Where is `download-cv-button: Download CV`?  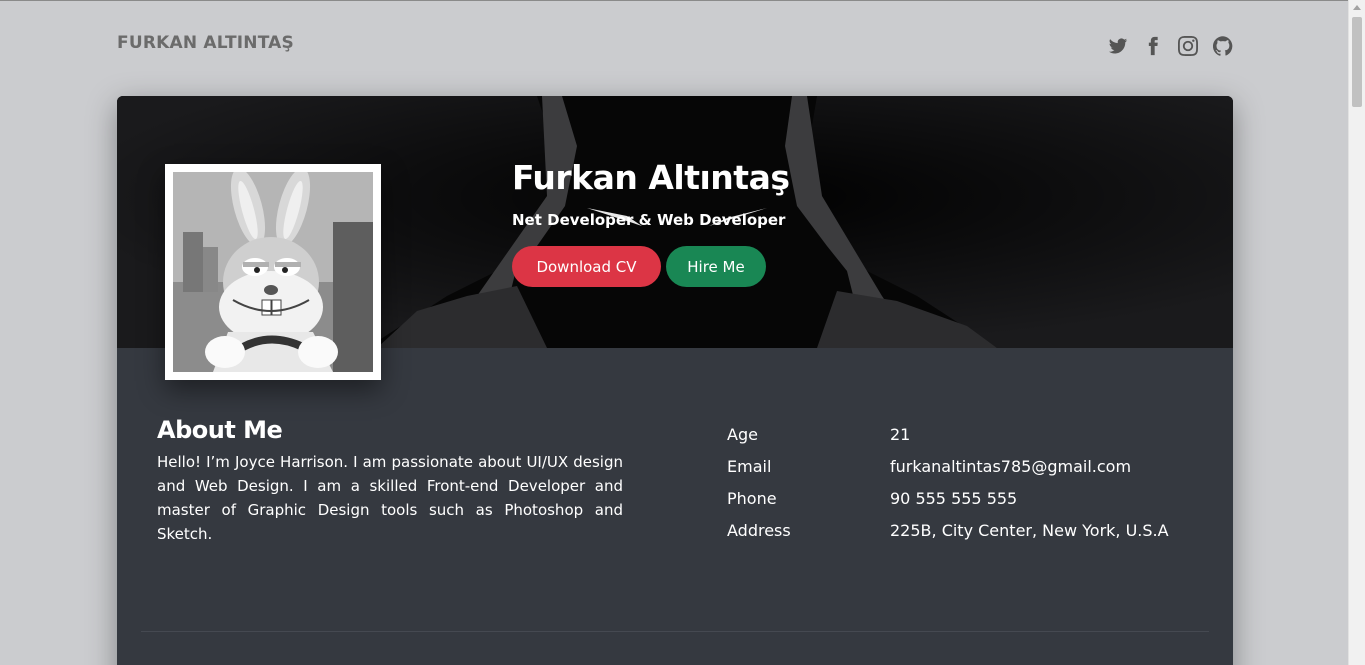
download-cv-button: Download CV is located at coordinates (586, 266).